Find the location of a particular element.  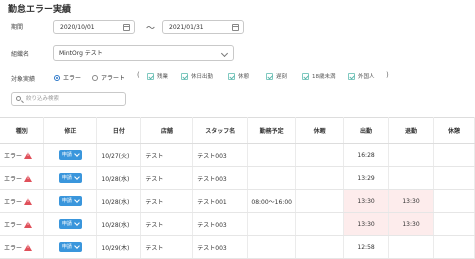

col-header-date: 日付 is located at coordinates (119, 130).